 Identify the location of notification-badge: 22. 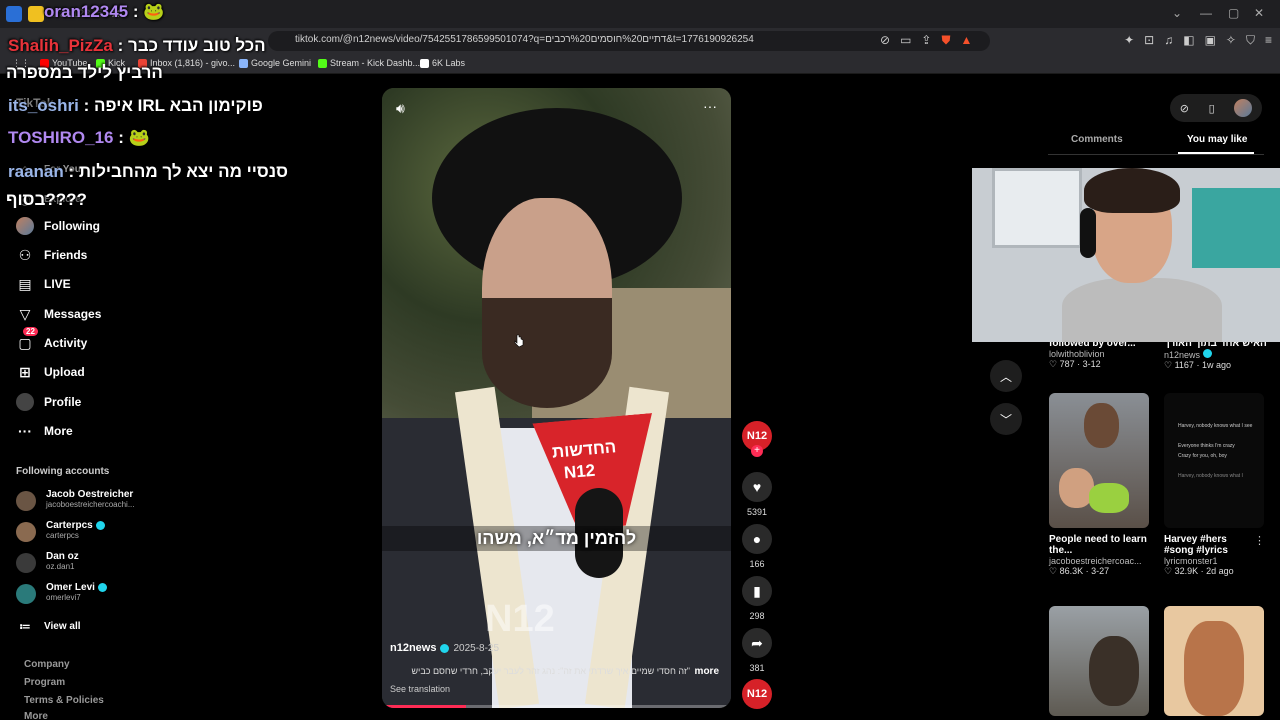
(30, 331).